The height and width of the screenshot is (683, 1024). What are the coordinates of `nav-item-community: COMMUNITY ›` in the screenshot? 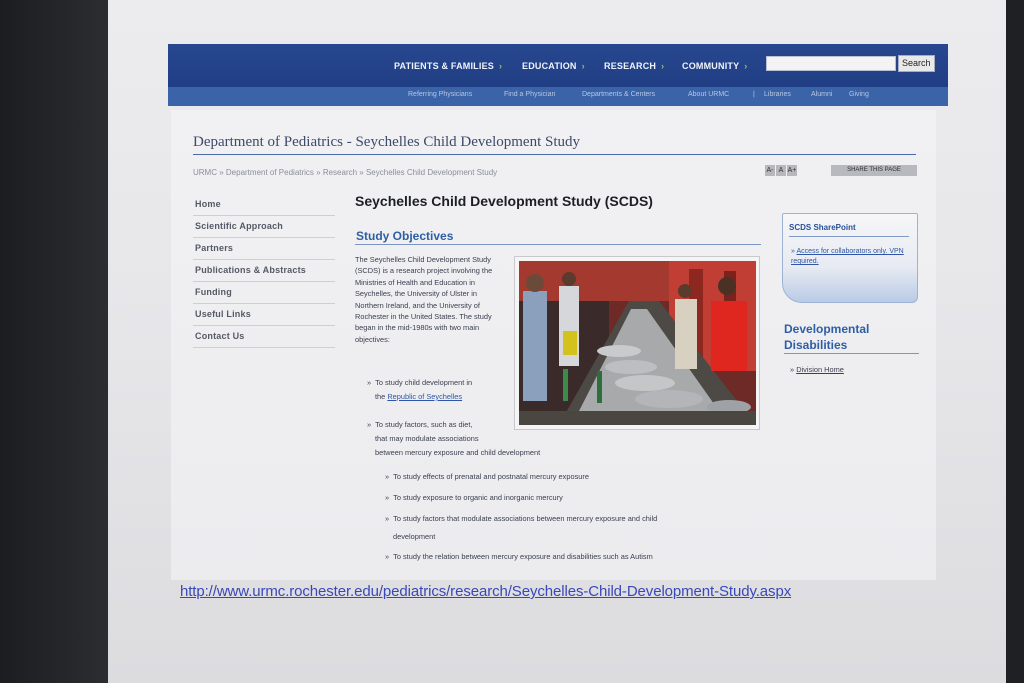 It's located at (715, 66).